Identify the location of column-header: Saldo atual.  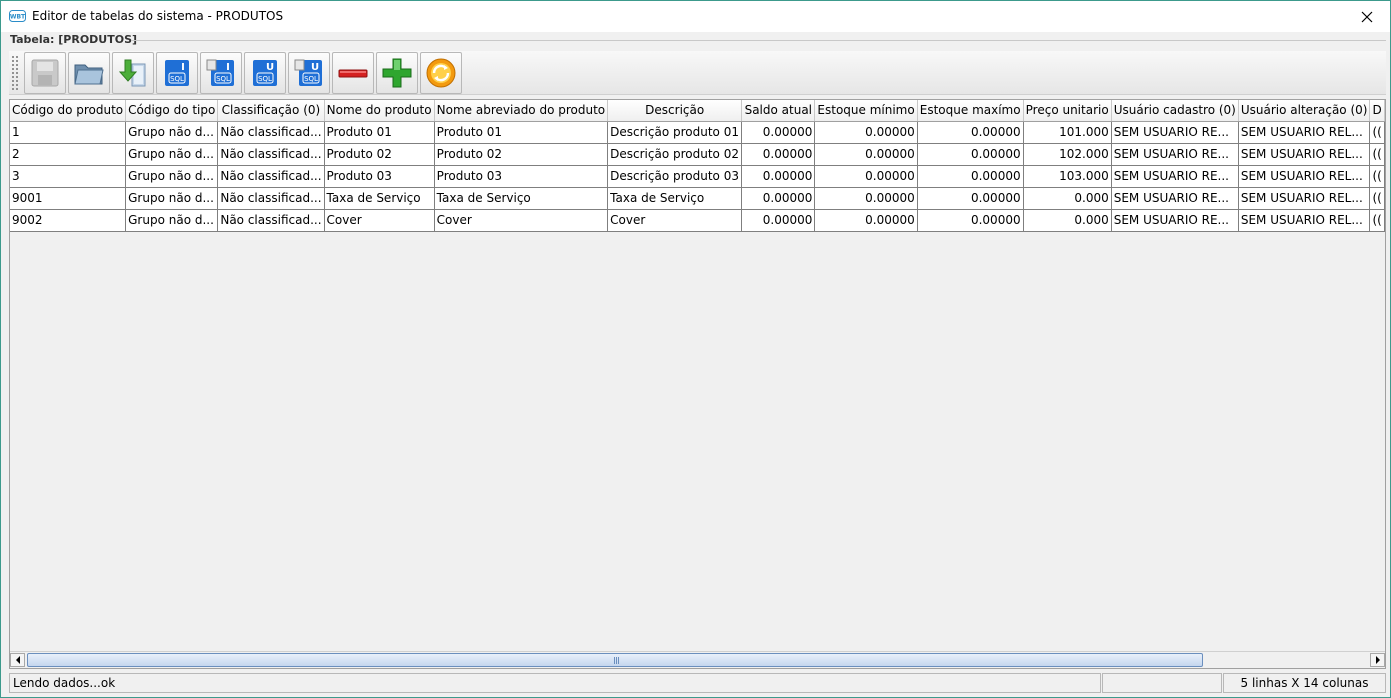
(778, 111).